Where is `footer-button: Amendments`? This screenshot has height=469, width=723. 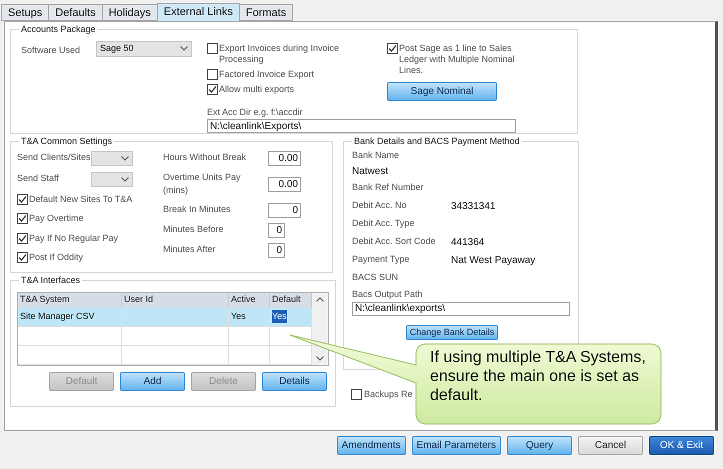
footer-button: Amendments is located at coordinates (371, 445).